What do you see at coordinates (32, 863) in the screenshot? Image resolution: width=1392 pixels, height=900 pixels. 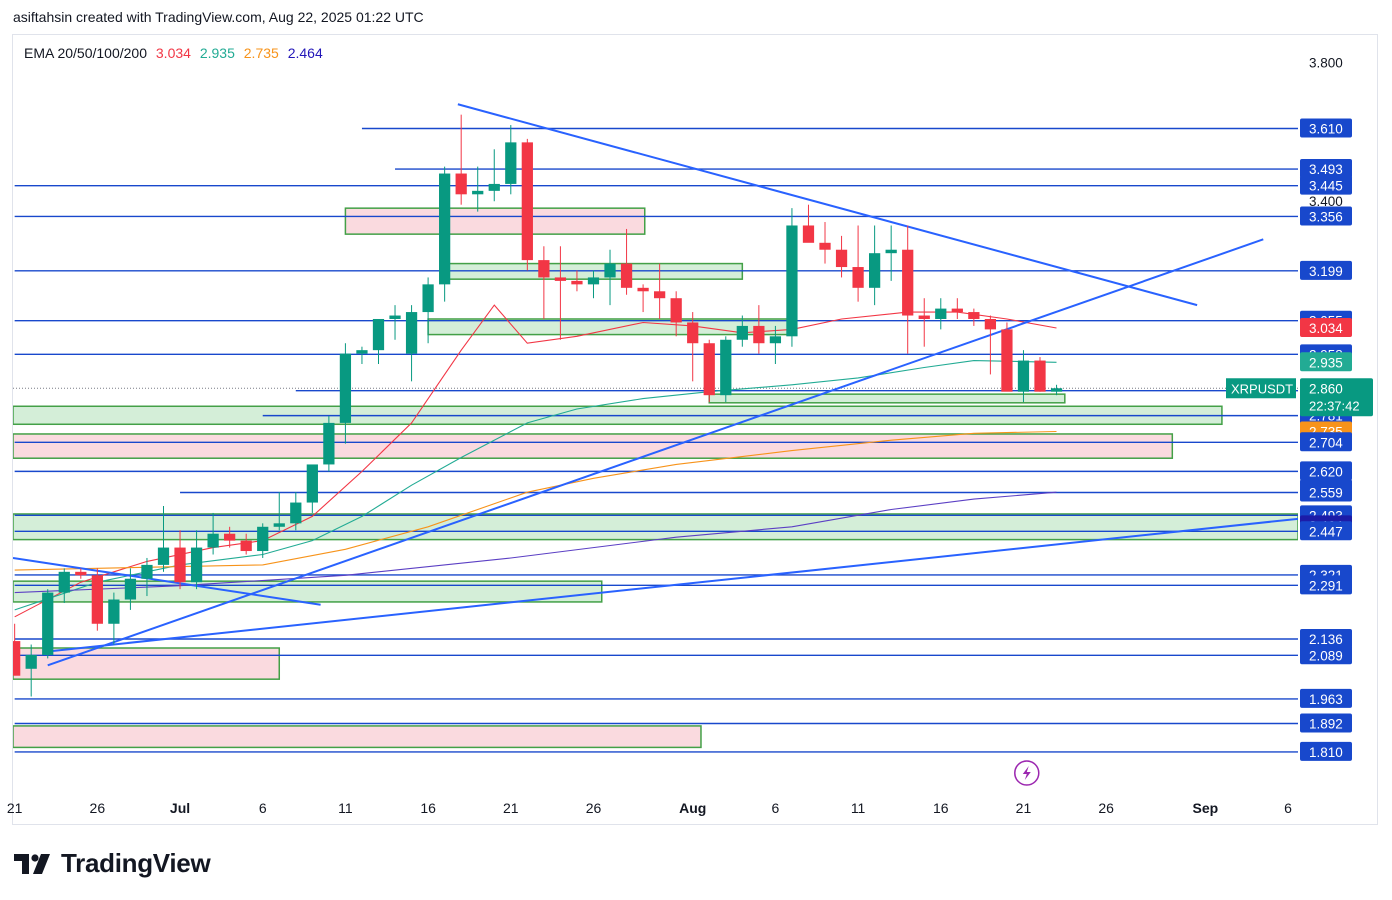 I see `tradingview-logo-icon` at bounding box center [32, 863].